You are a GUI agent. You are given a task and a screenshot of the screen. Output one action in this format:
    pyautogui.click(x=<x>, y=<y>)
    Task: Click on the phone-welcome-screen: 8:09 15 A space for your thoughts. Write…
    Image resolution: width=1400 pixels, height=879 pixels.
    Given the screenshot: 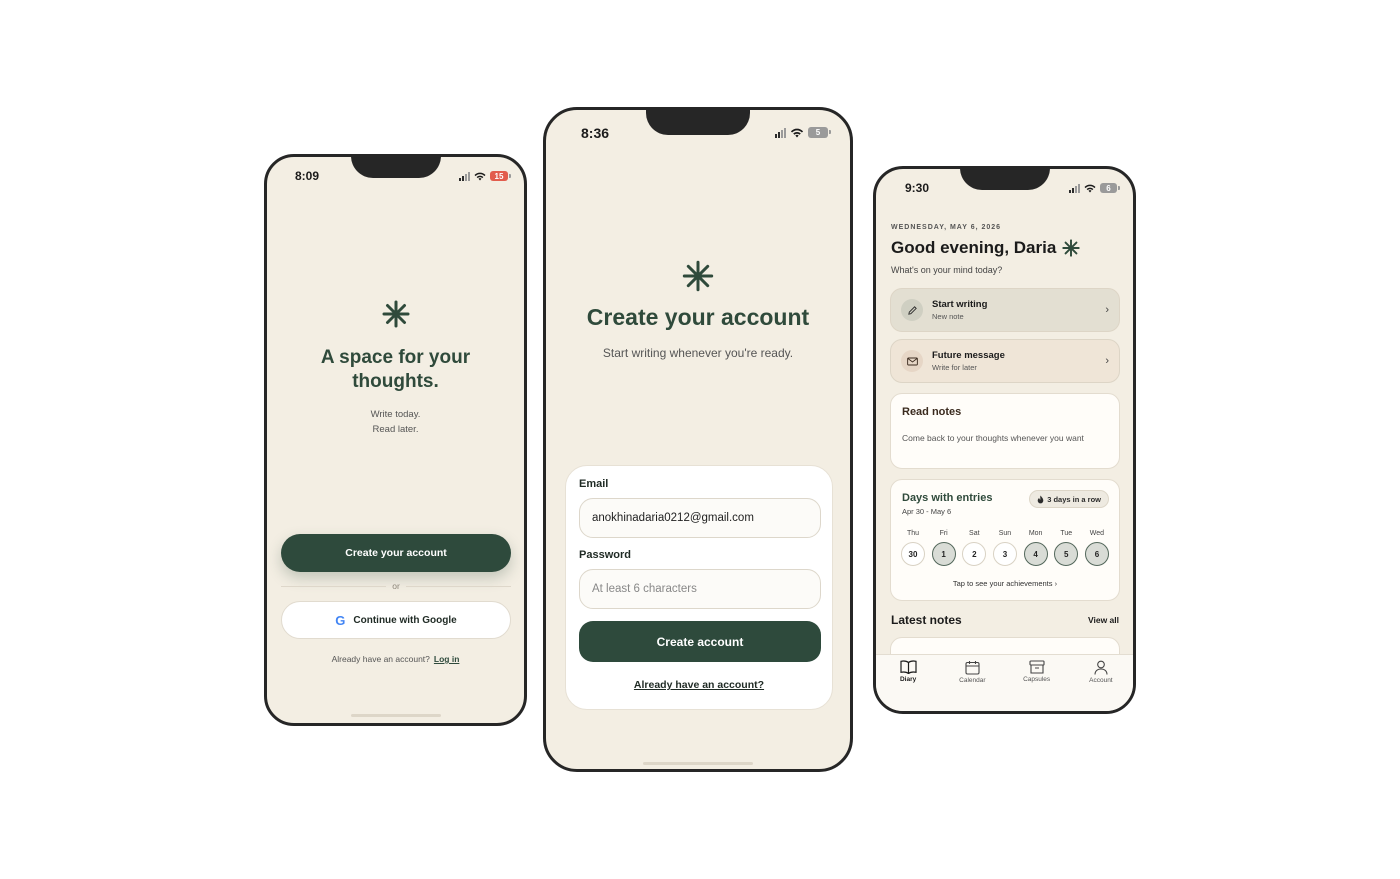 What is the action you would take?
    pyautogui.click(x=395, y=440)
    